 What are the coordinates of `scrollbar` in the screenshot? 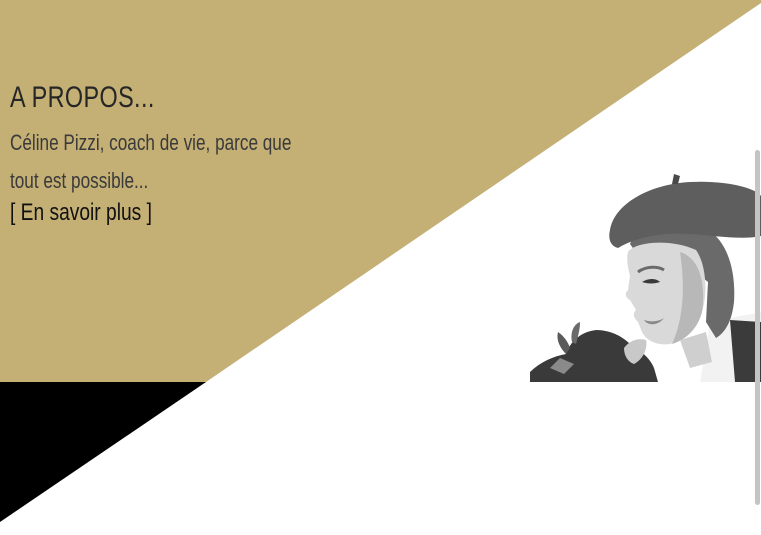 It's located at (757, 327).